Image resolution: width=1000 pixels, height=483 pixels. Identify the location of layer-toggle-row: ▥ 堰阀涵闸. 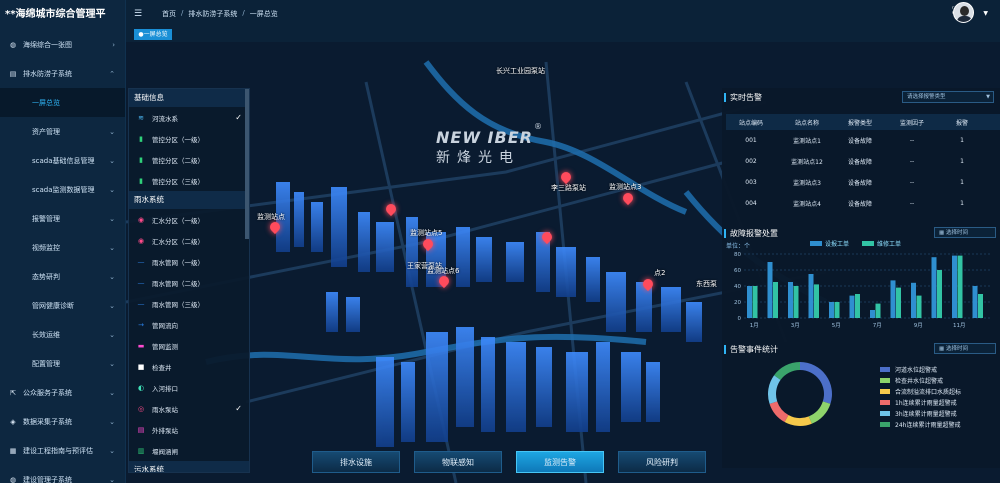
(189, 450).